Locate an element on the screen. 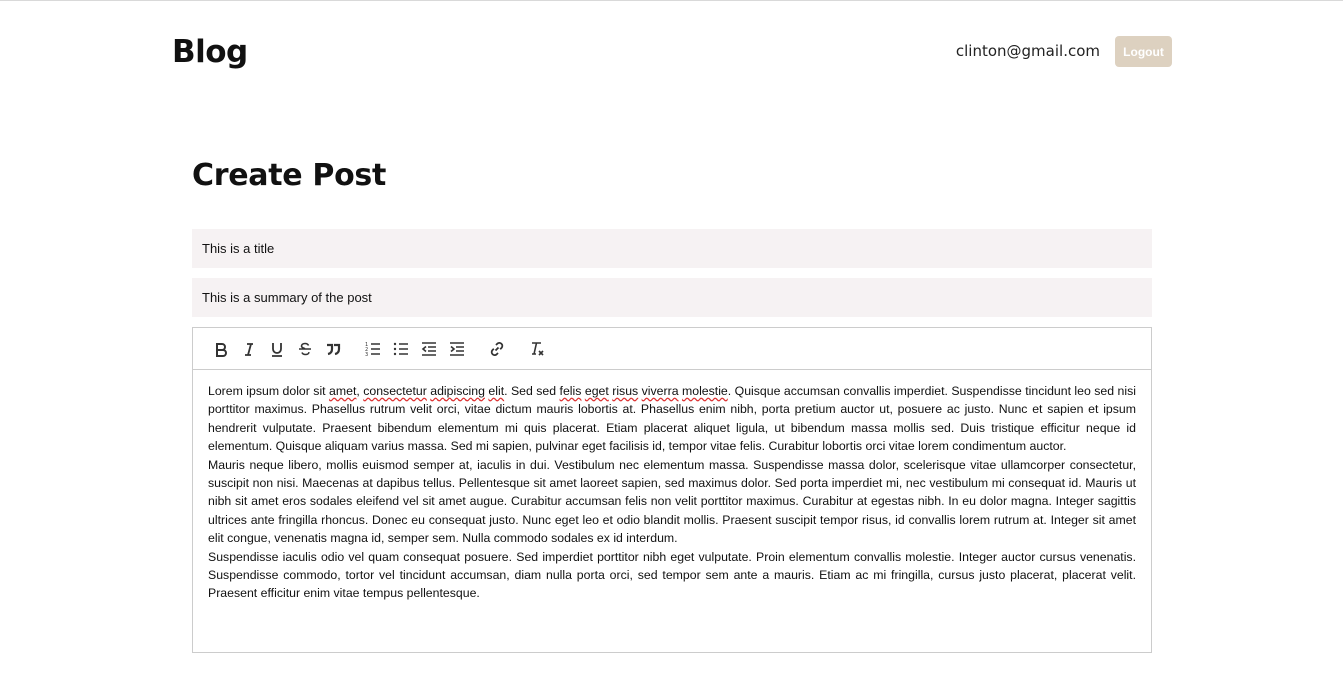 The height and width of the screenshot is (675, 1343). site-brand: Blog is located at coordinates (210, 52).